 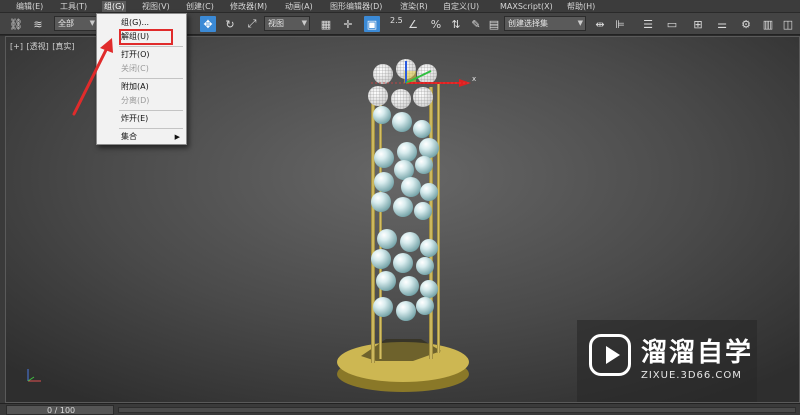 I want to click on pole-back-left, so click(x=380, y=225).